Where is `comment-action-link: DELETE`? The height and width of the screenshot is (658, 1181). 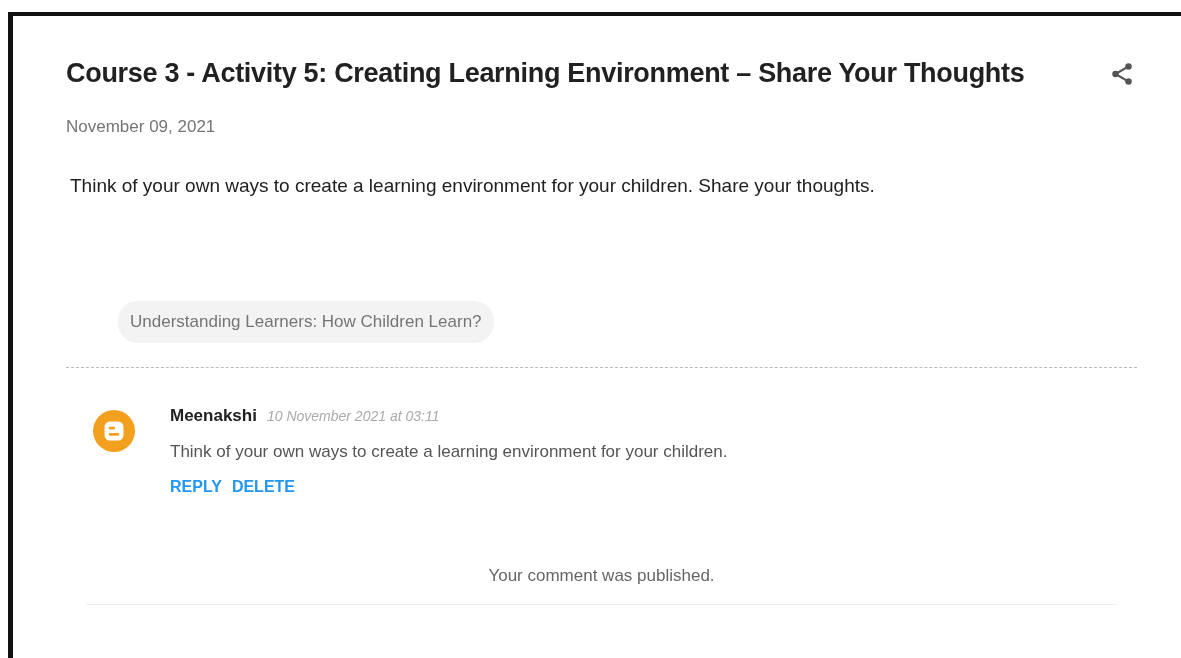 comment-action-link: DELETE is located at coordinates (263, 487).